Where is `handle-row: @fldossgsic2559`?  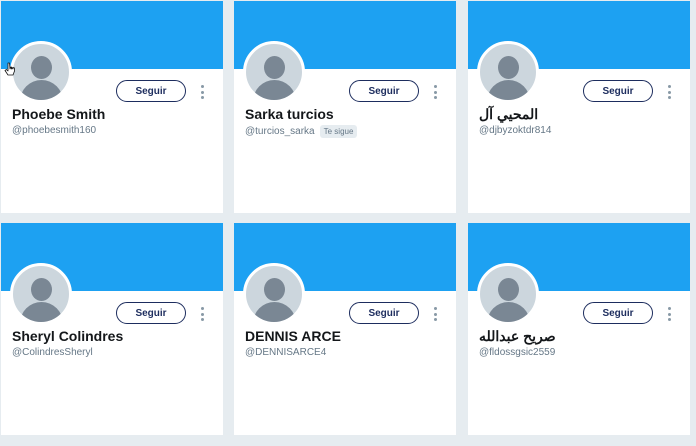
handle-row: @fldossgsic2559 is located at coordinates (581, 352).